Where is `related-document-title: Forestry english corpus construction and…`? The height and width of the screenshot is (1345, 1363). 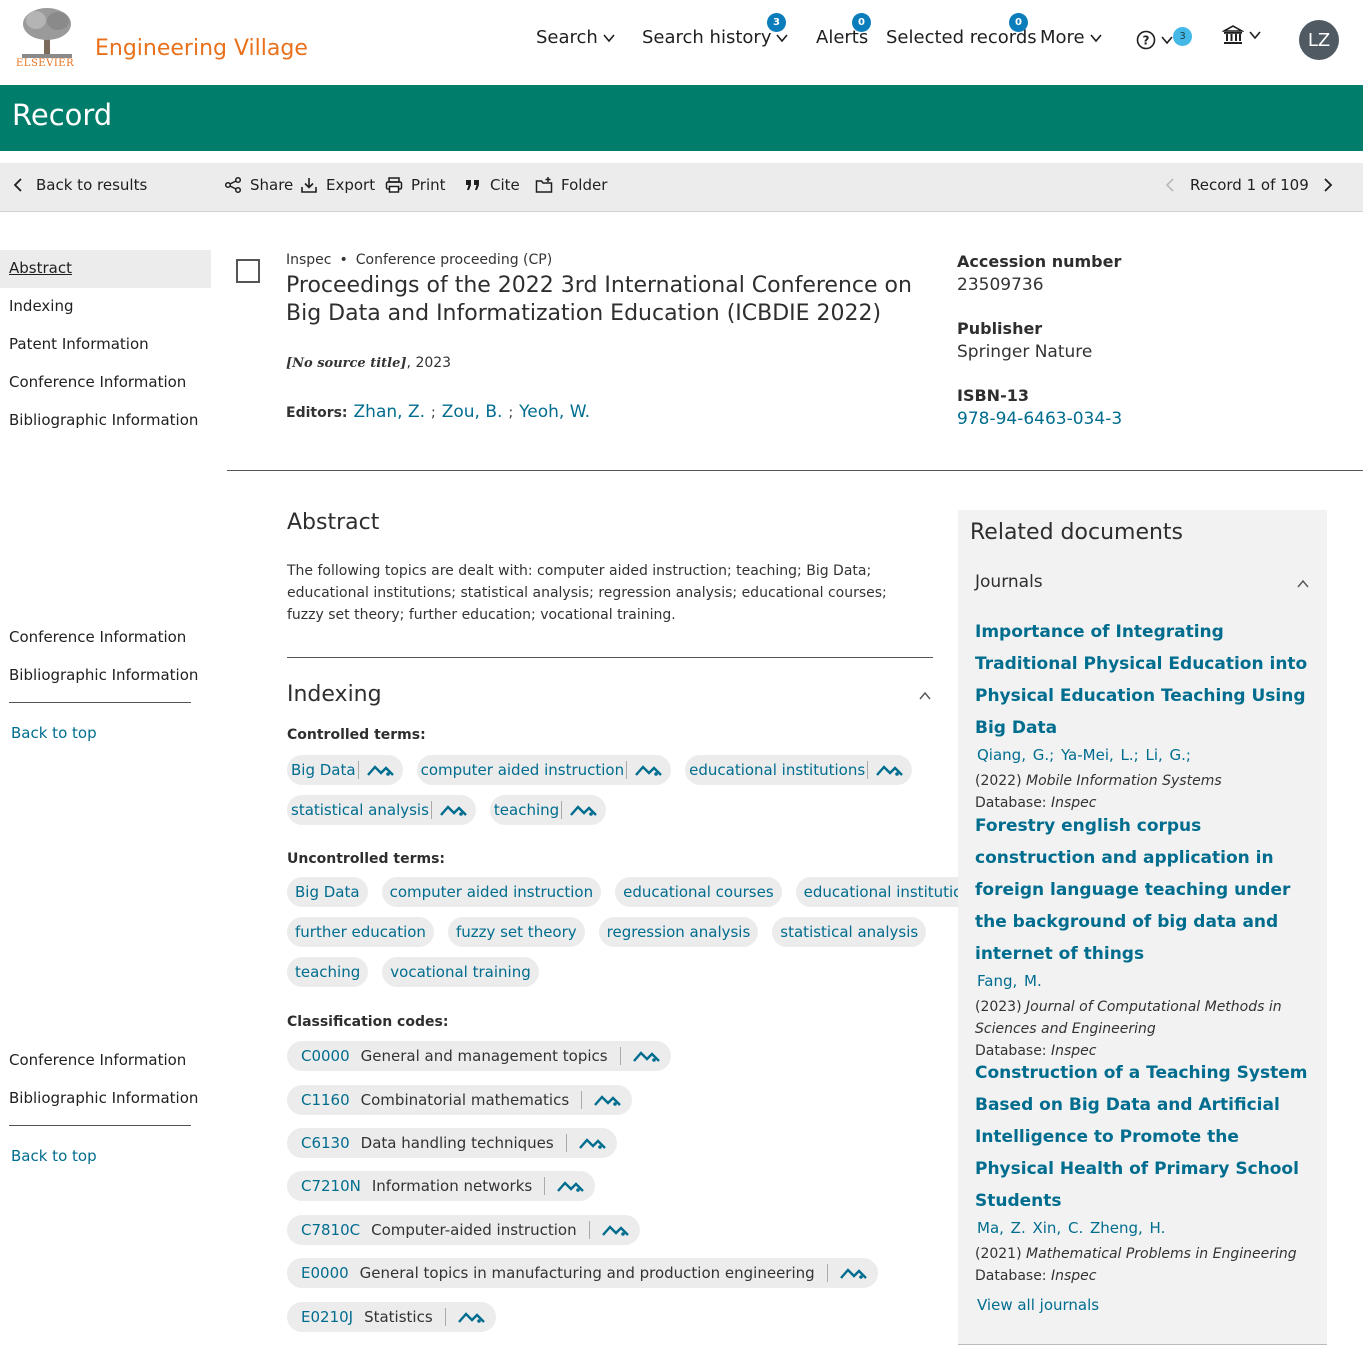
related-document-title: Forestry english corpus construction and… is located at coordinates (1145, 890).